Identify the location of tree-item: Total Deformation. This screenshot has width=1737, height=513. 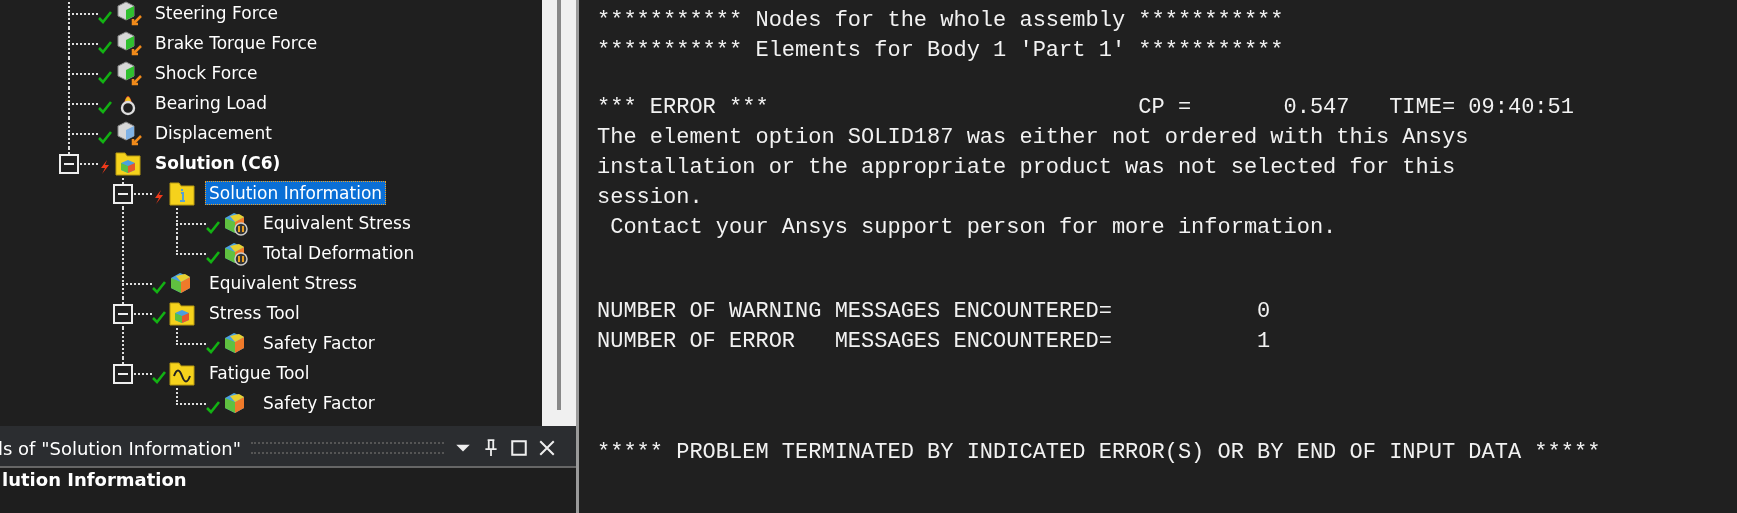
(339, 253).